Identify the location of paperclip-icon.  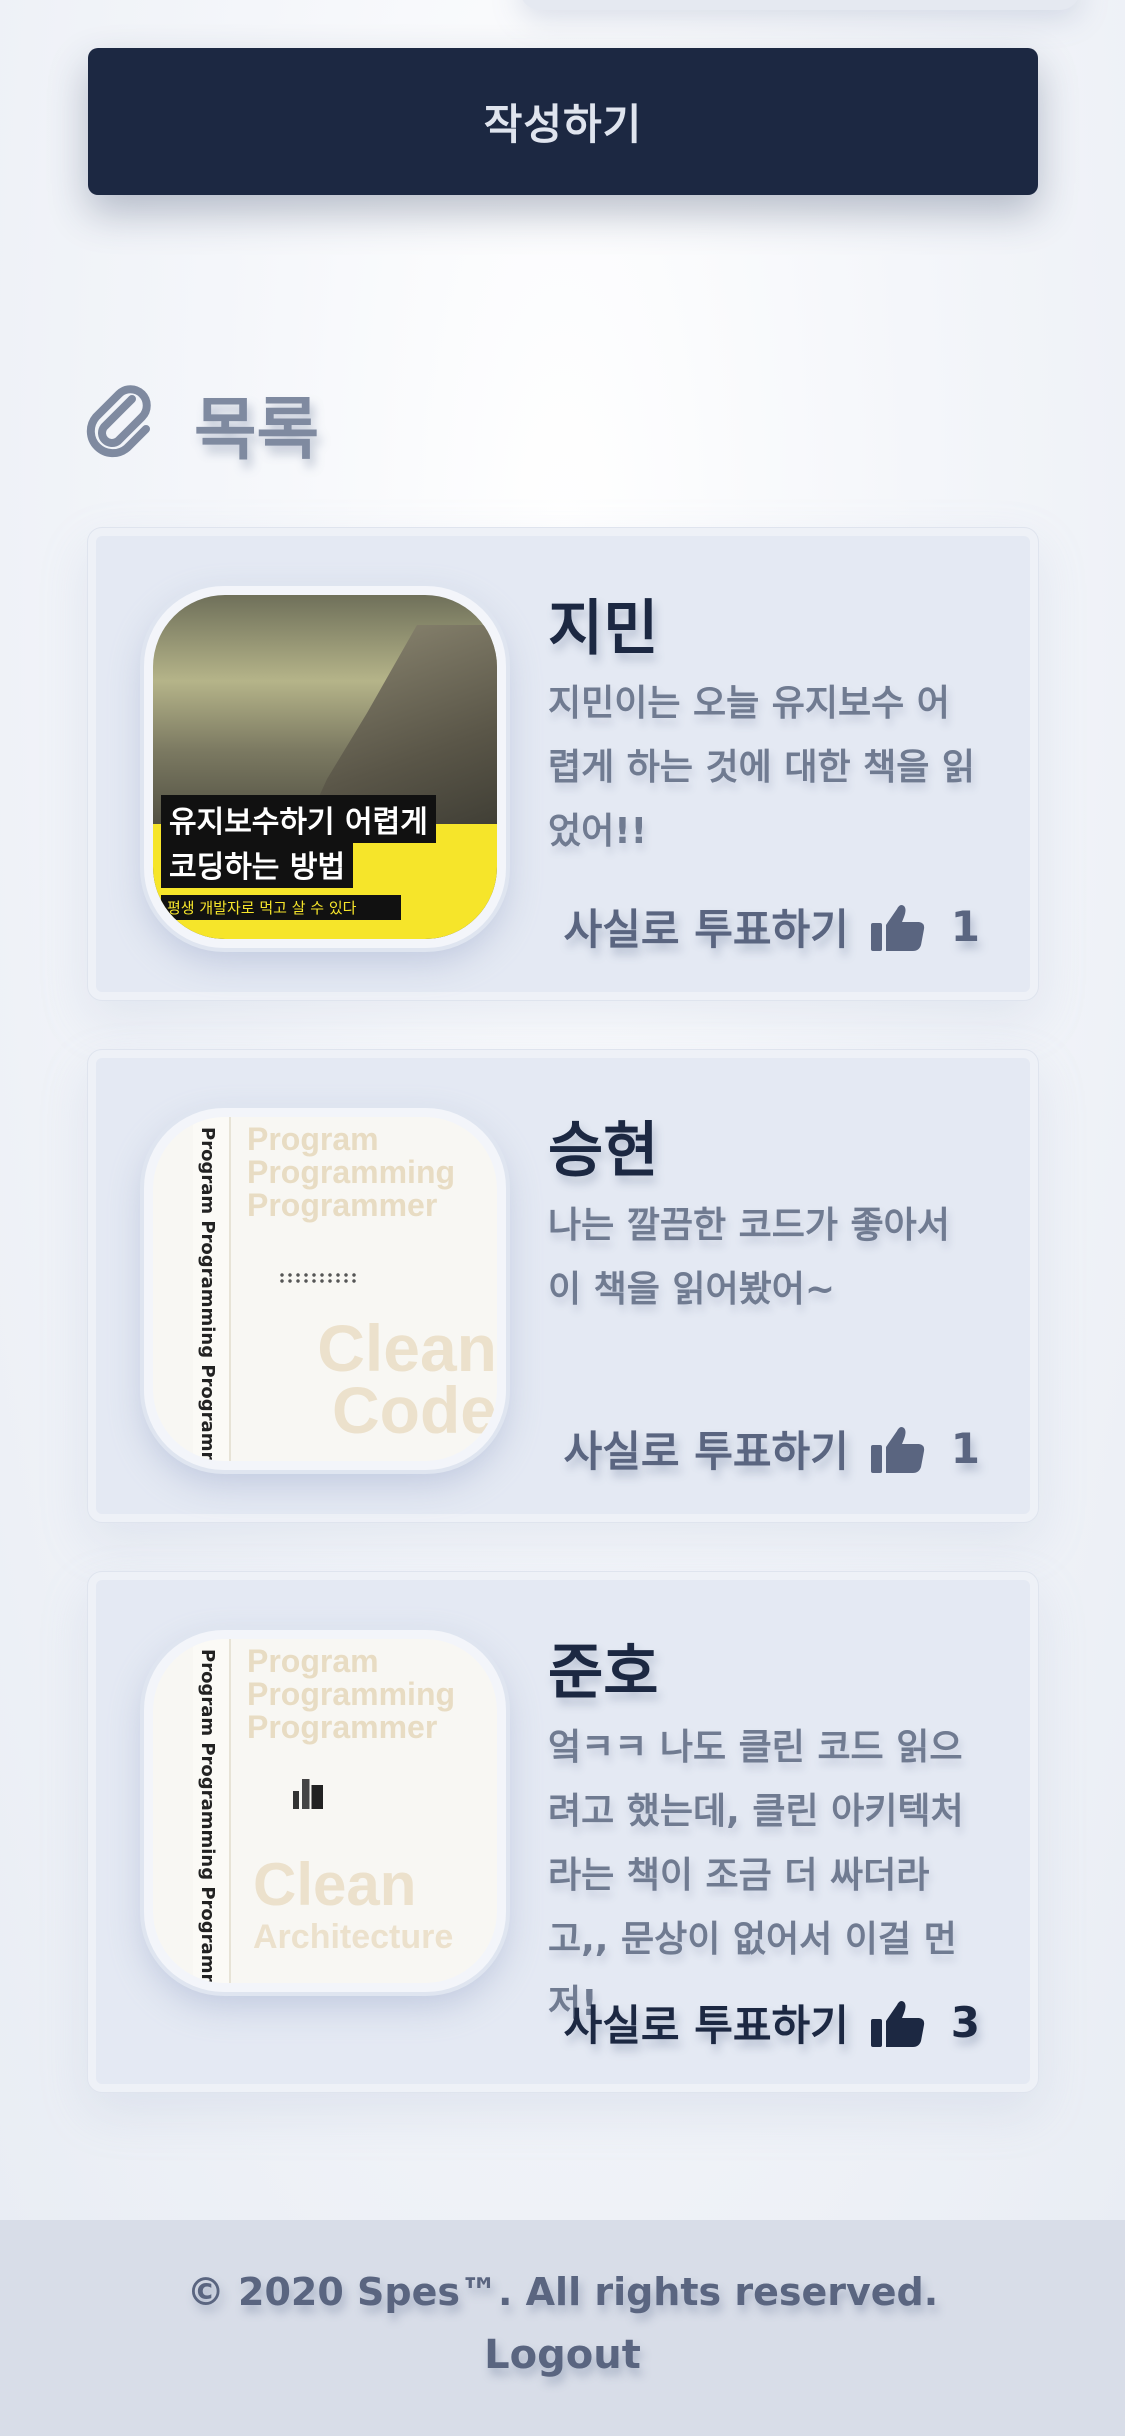
(118, 421).